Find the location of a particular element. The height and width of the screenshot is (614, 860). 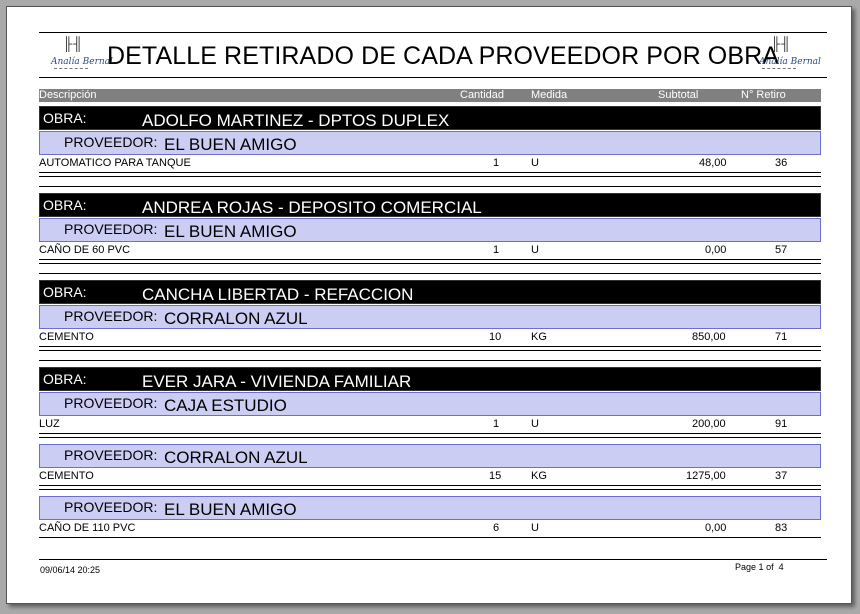

obra-header: OBRA: ANDREA ROJAS - DEPOSITO COMERCIAL is located at coordinates (430, 205).